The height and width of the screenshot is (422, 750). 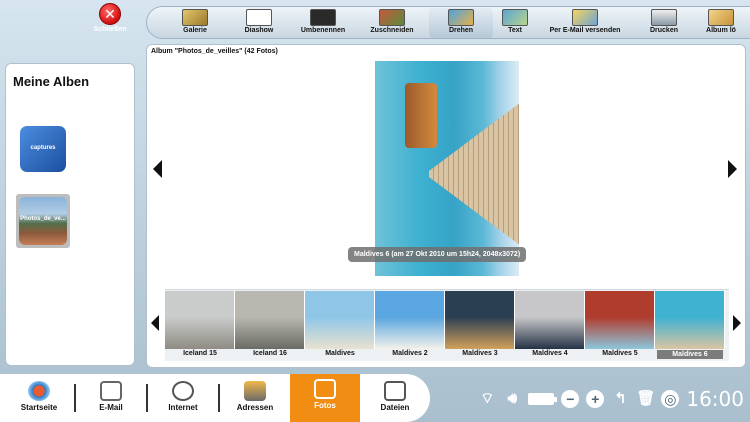 I want to click on toolbar-label: Galerie, so click(x=195, y=30).